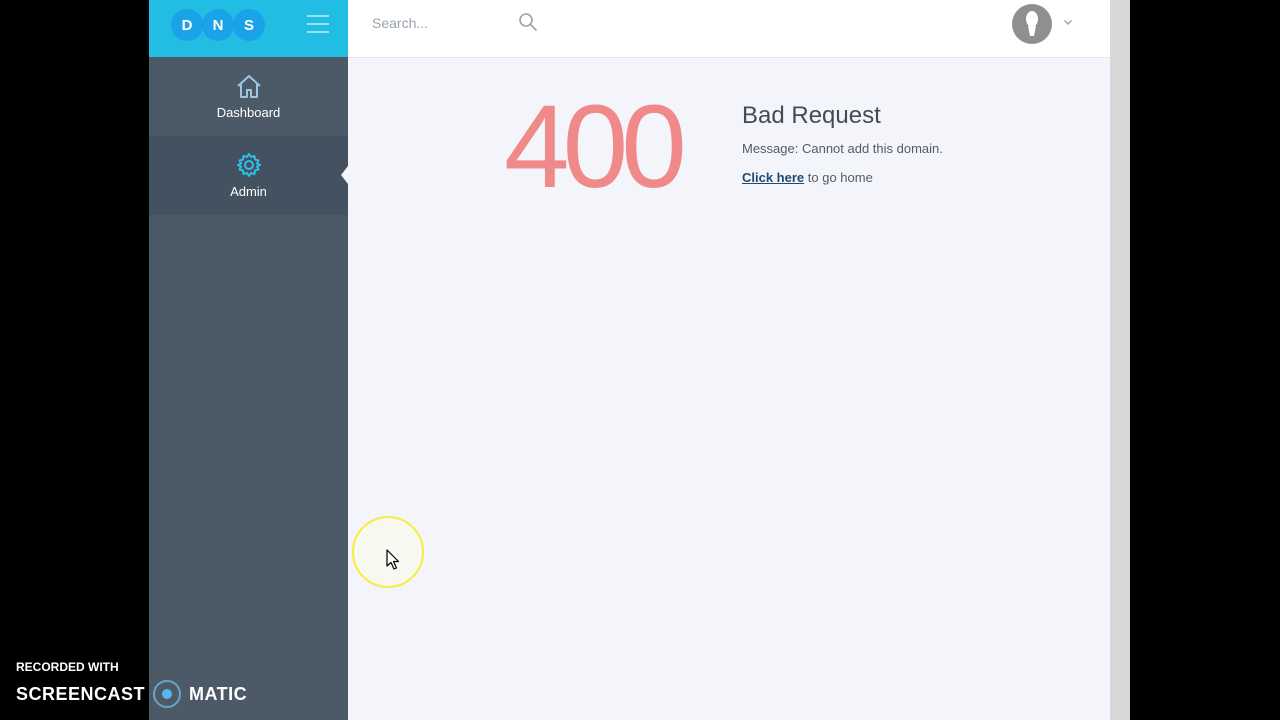 This screenshot has width=1280, height=720. Describe the element at coordinates (1068, 22) in the screenshot. I see `chevron-down-icon` at that location.